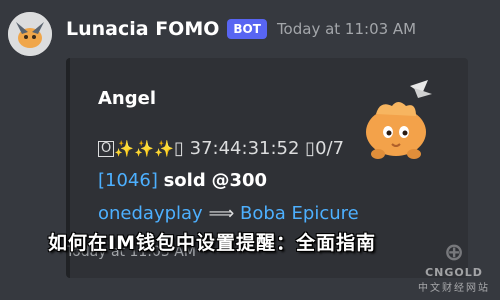 The height and width of the screenshot is (300, 500). Describe the element at coordinates (150, 213) in the screenshot. I see `seller-link: onedayplay` at that location.